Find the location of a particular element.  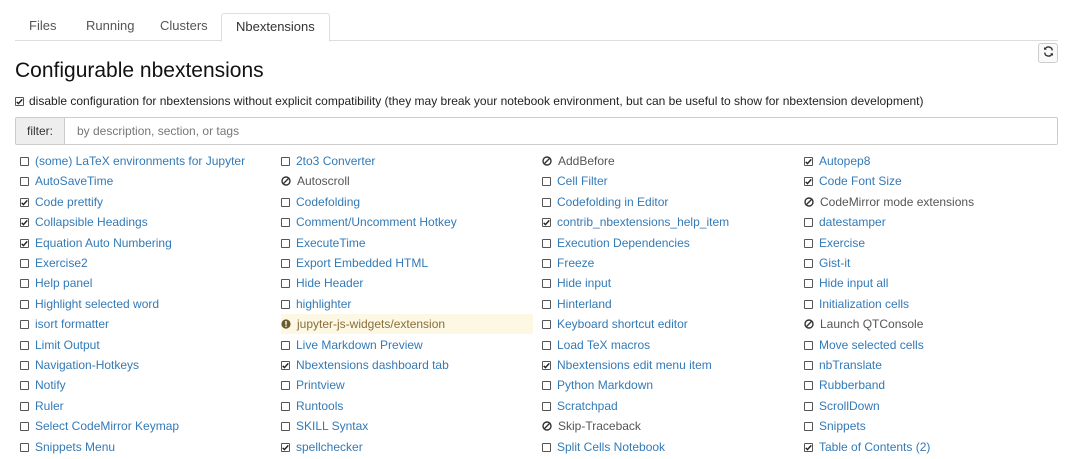

nbextension-label: Exercise is located at coordinates (842, 243).